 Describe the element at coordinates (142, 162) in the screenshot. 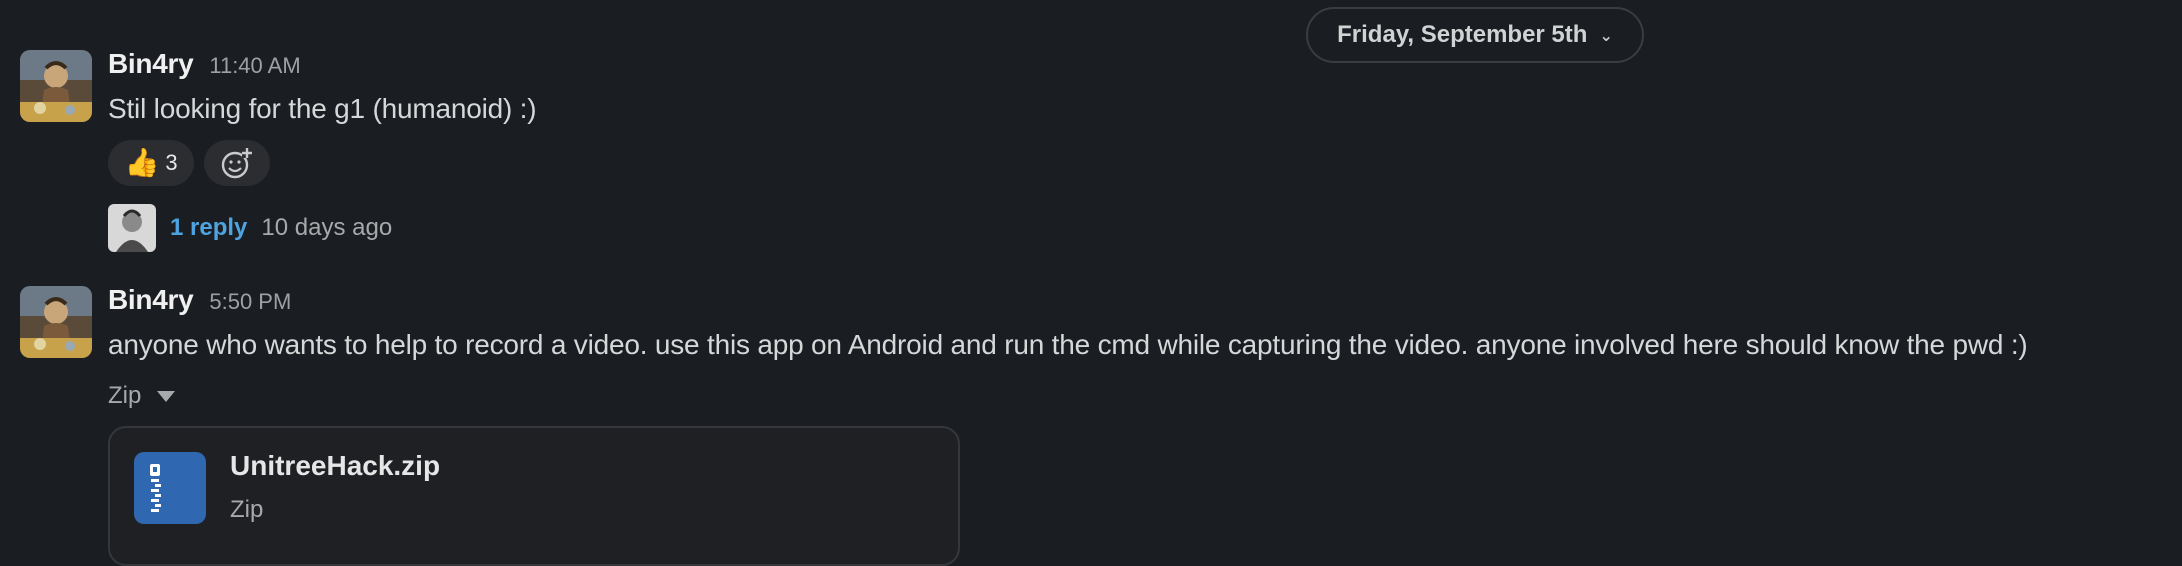

I see `thumbs-up-icon: 👍` at that location.